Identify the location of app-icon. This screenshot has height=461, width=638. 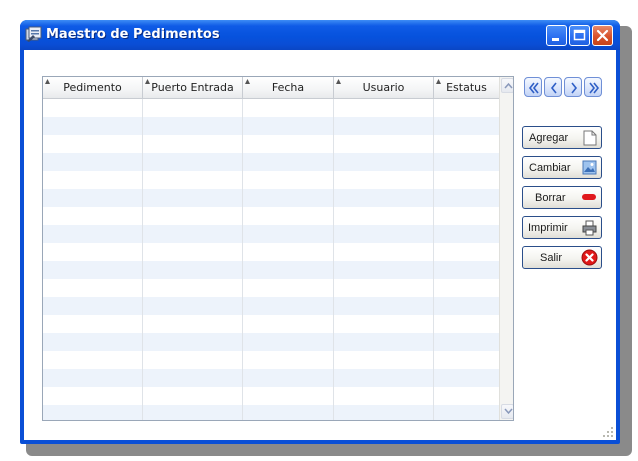
(34, 34).